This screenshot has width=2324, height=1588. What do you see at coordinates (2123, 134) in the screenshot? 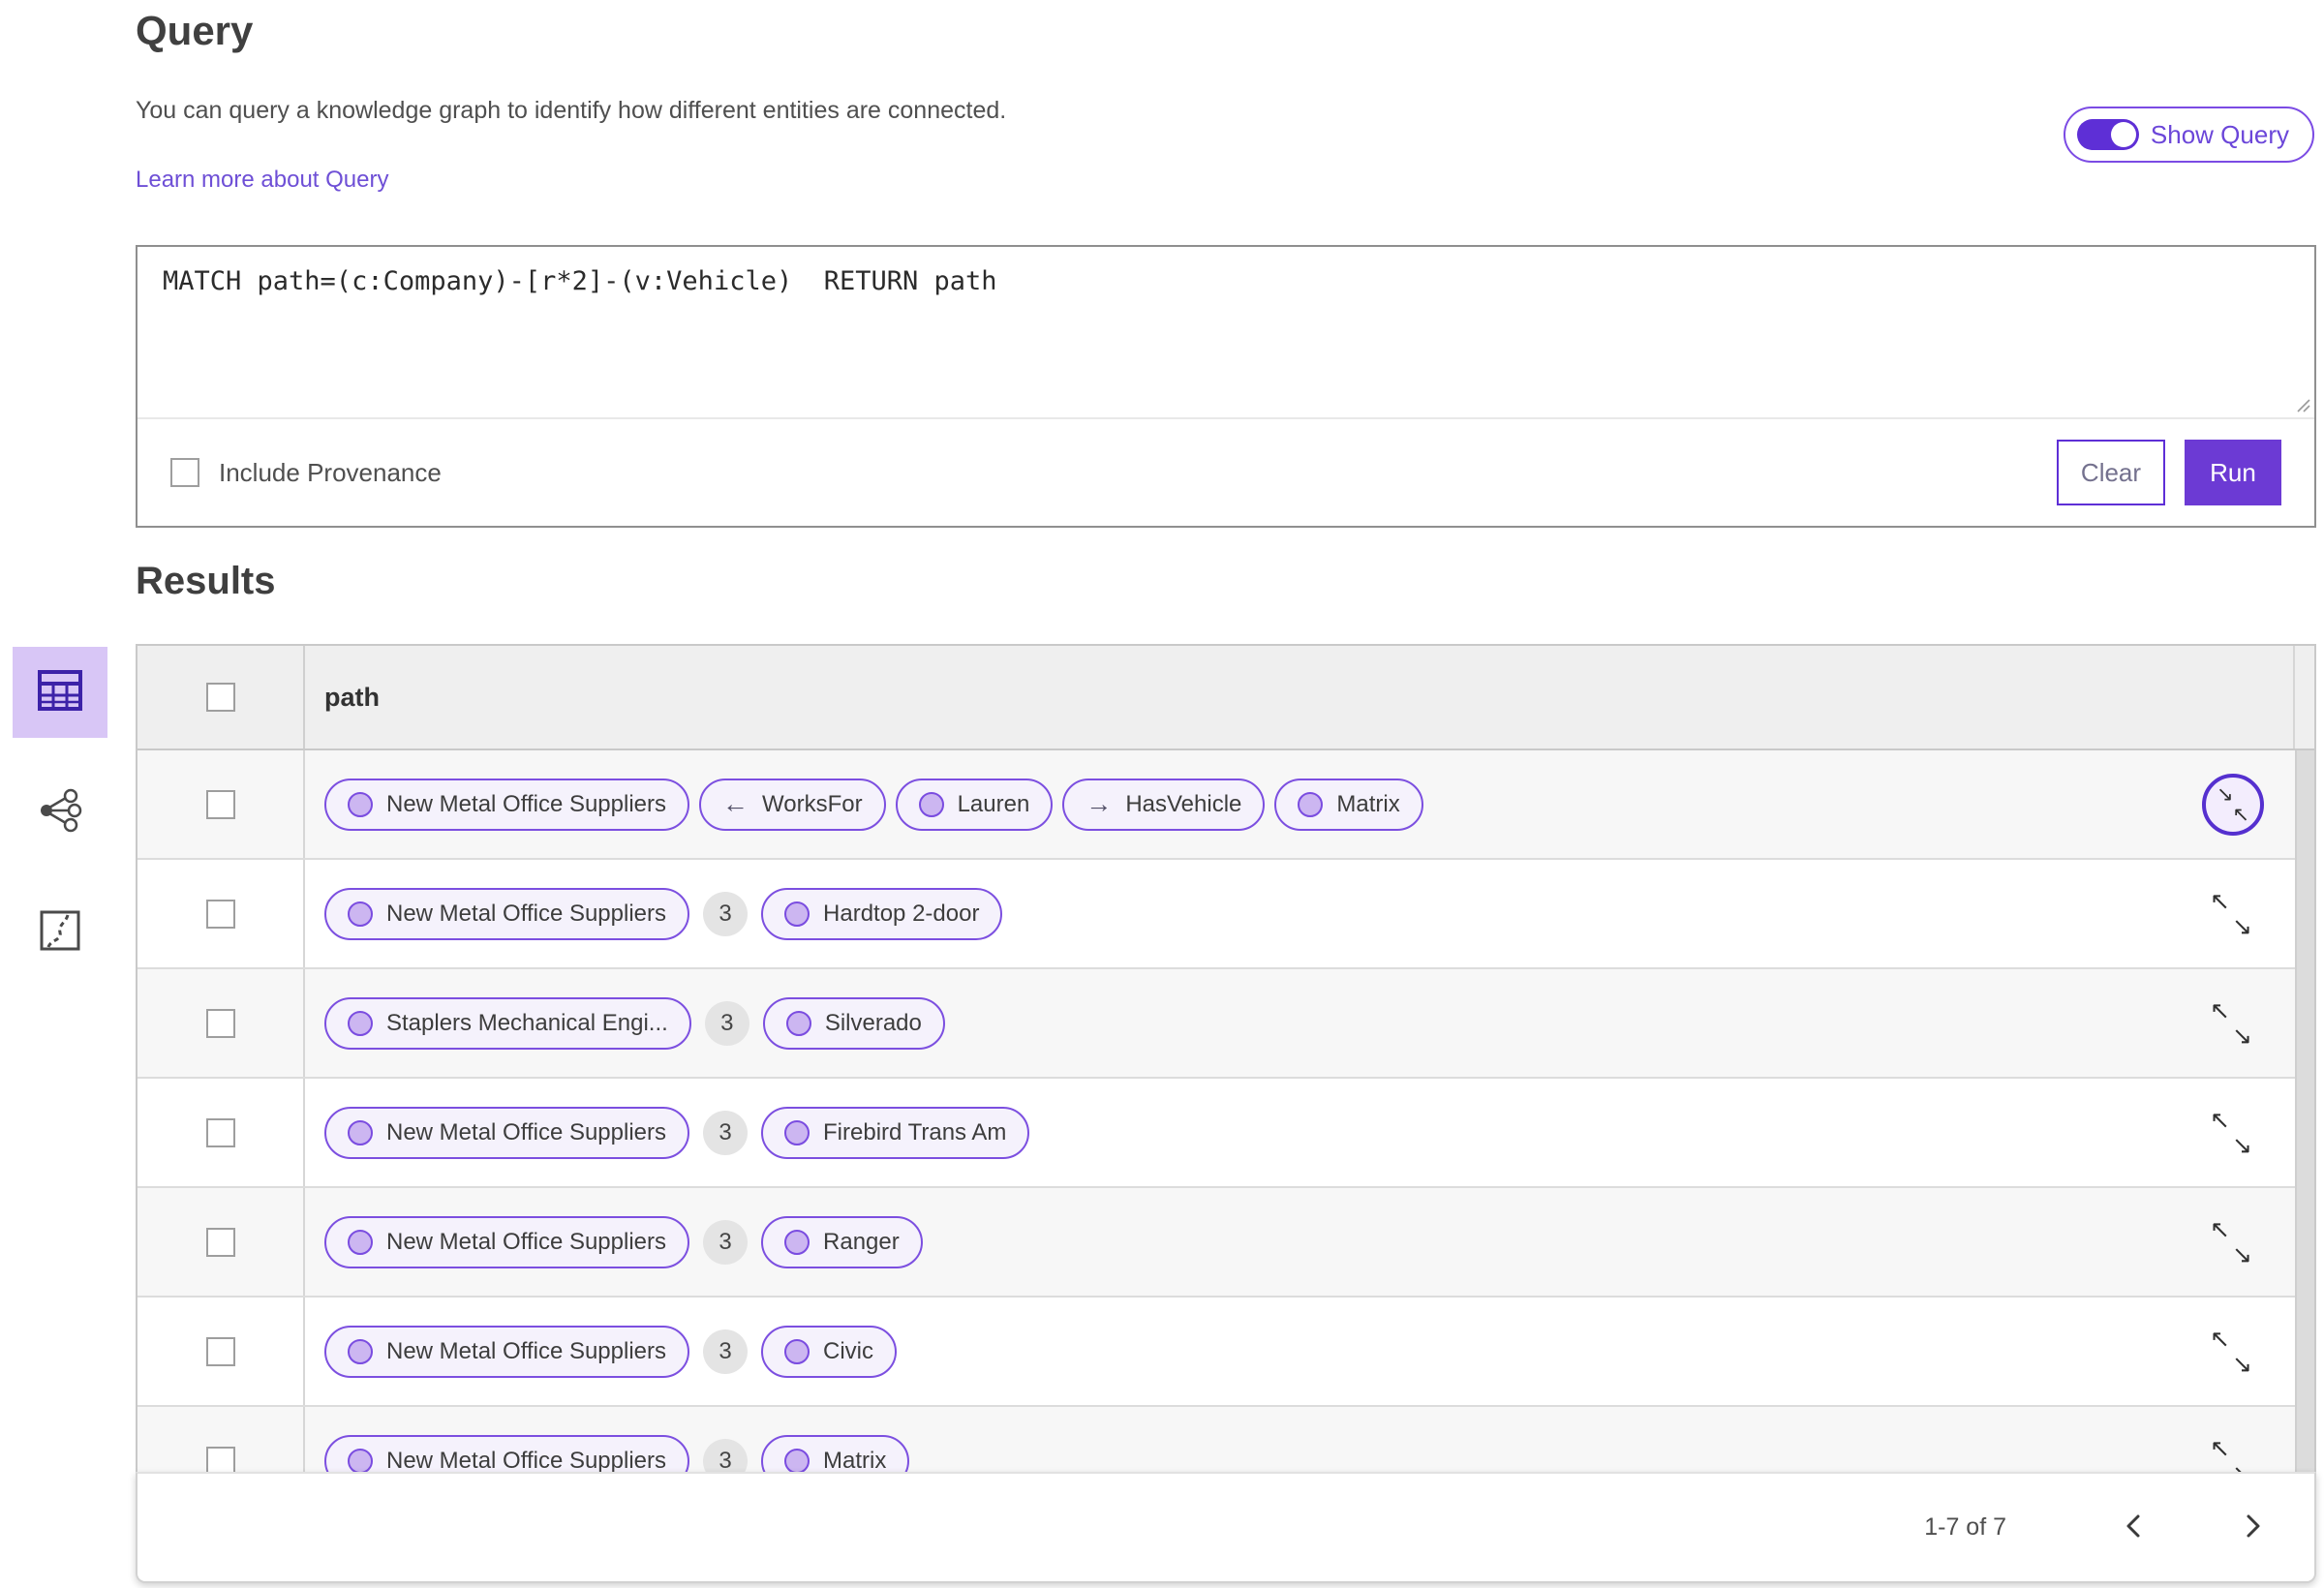
I see `toggle-knob` at bounding box center [2123, 134].